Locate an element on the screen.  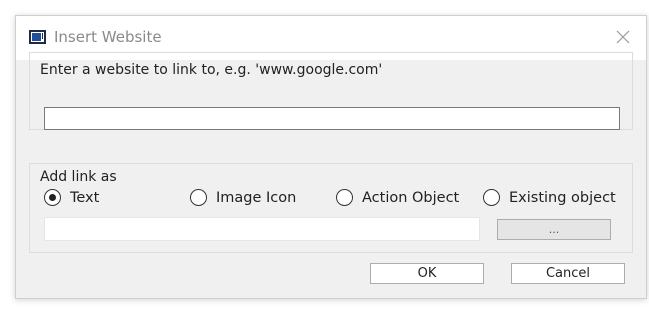
url-input is located at coordinates (332, 118).